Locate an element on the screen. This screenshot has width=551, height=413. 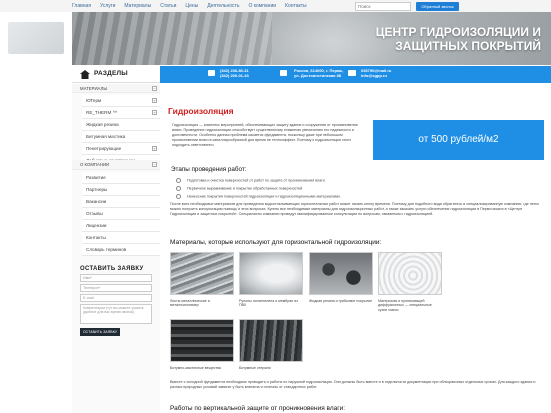
nav-services: Услуги is located at coordinates (107, 6).